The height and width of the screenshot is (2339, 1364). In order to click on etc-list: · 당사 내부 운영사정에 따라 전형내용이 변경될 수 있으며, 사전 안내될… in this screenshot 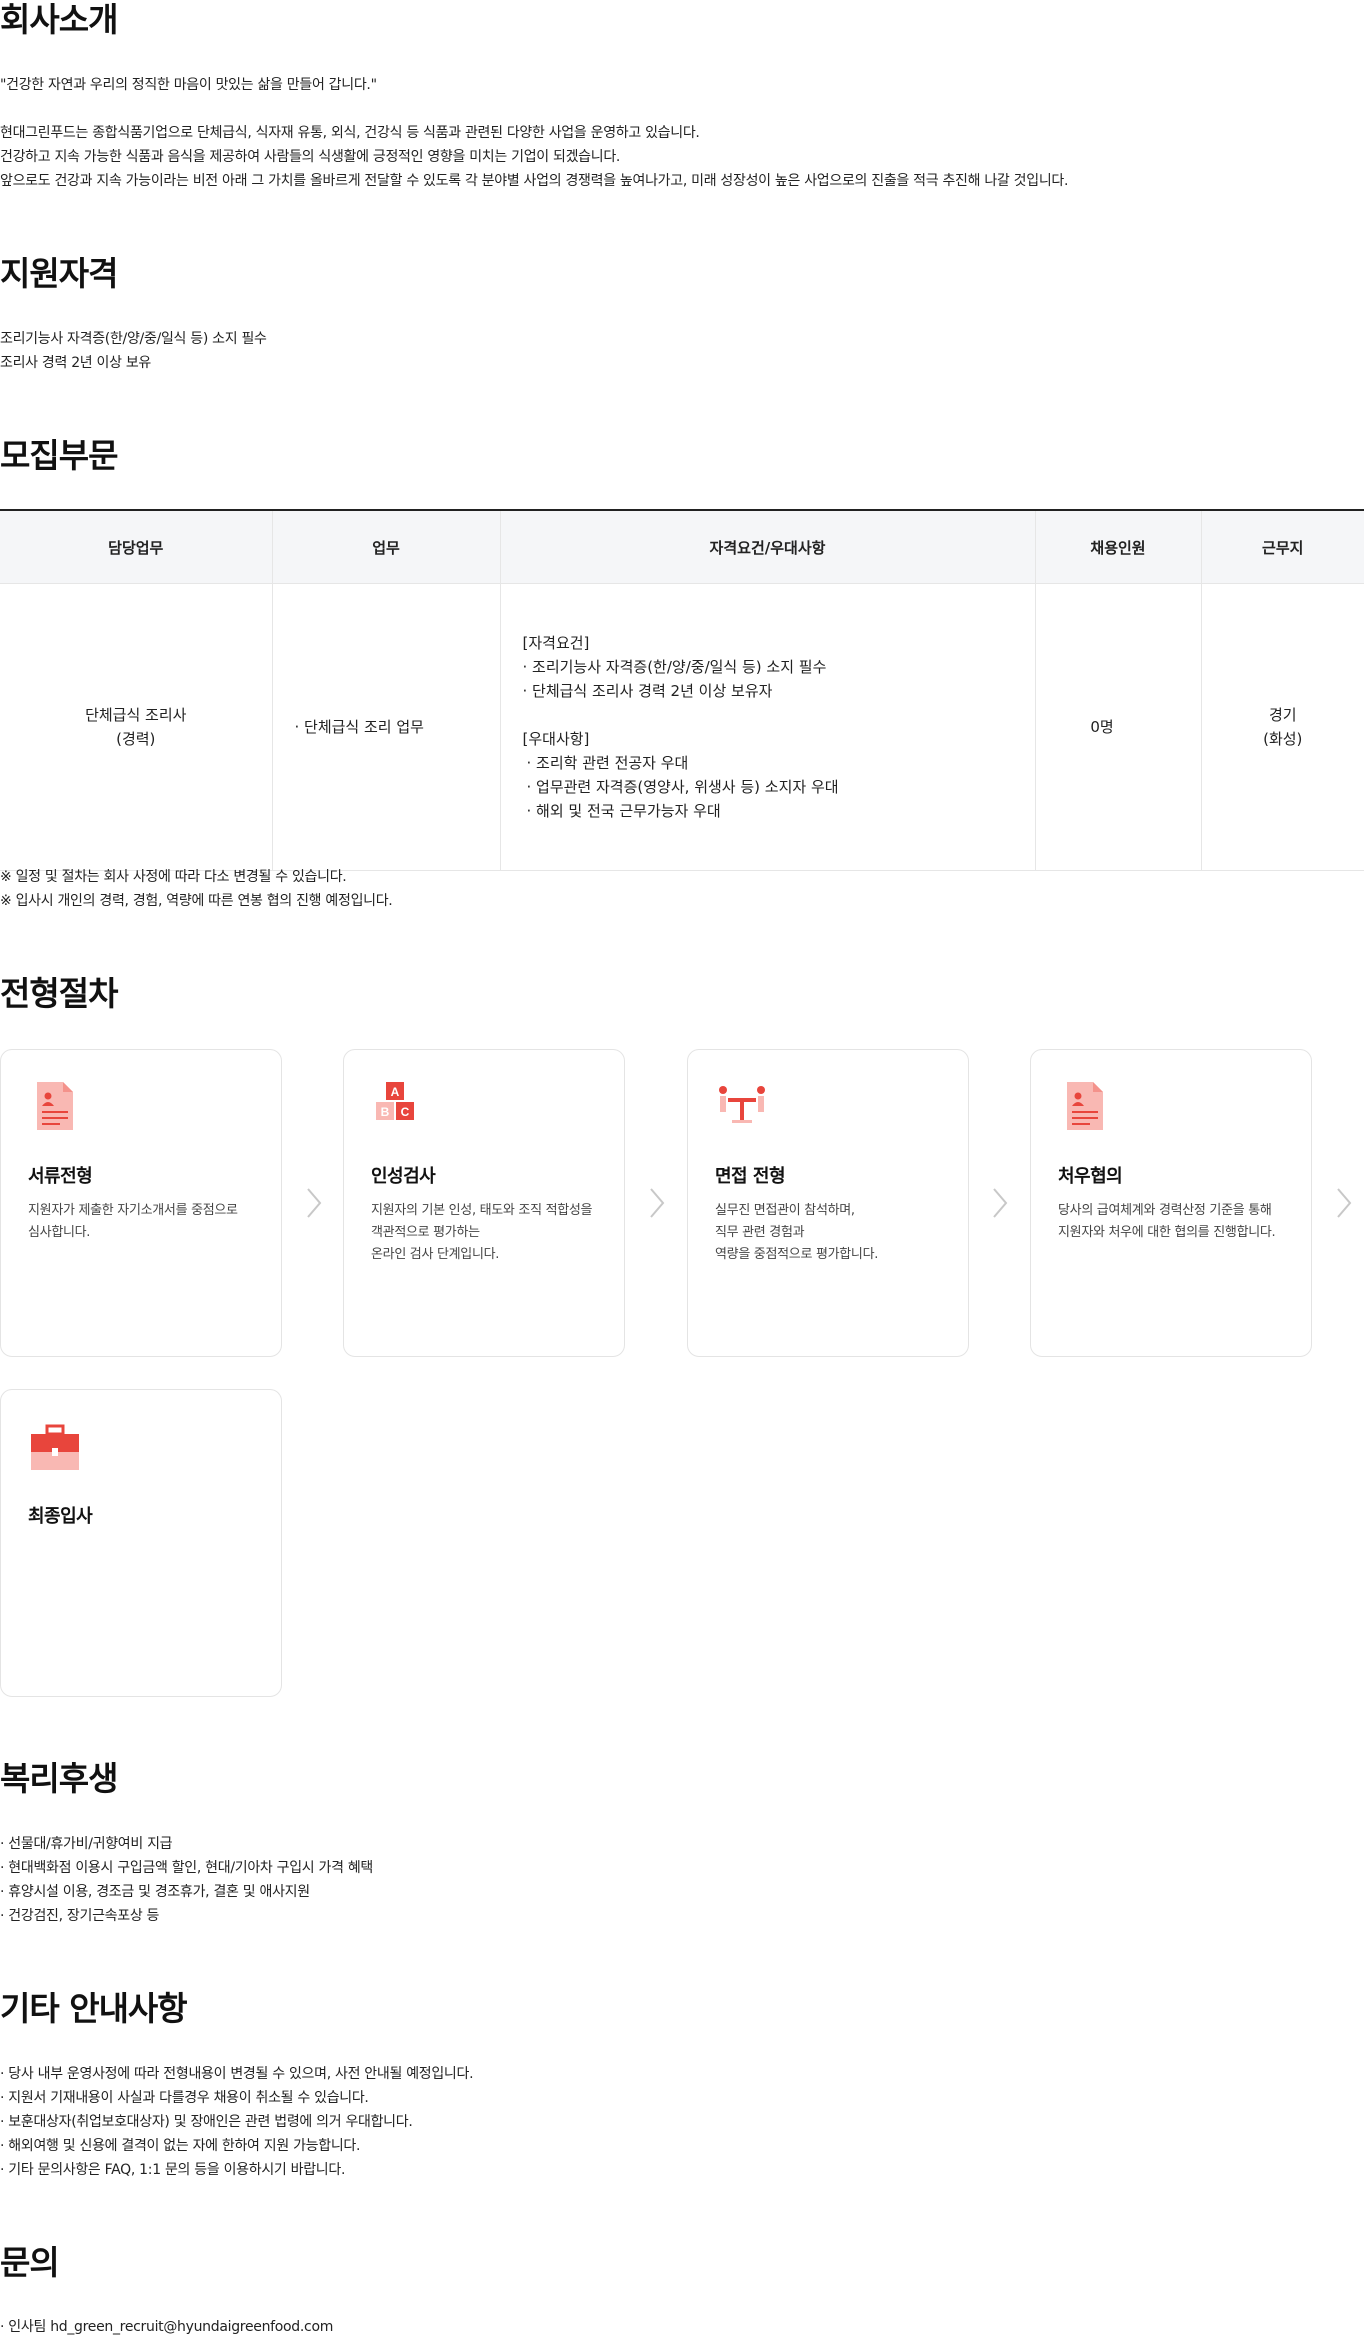, I will do `click(237, 2122)`.